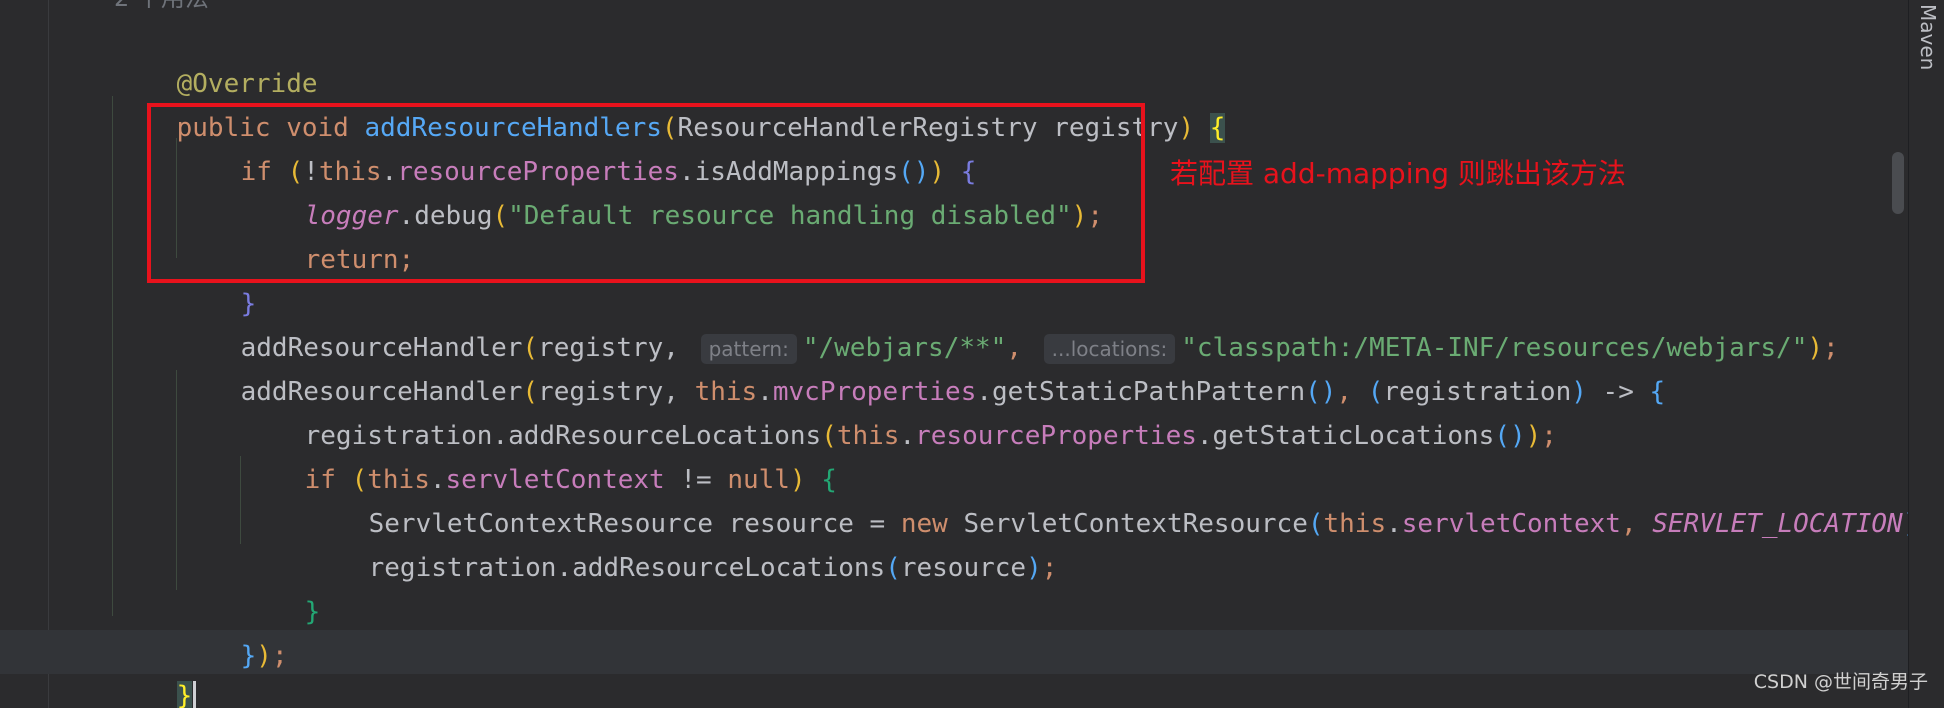 This screenshot has width=1944, height=708. What do you see at coordinates (1928, 37) in the screenshot?
I see `maven-tool-tab: Maven` at bounding box center [1928, 37].